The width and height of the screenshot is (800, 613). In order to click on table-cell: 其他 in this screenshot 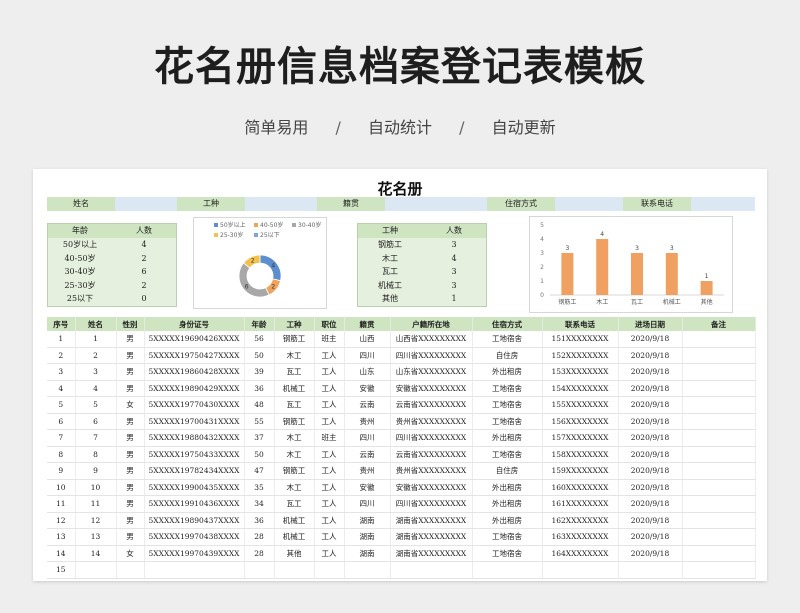, I will do `click(294, 553)`.